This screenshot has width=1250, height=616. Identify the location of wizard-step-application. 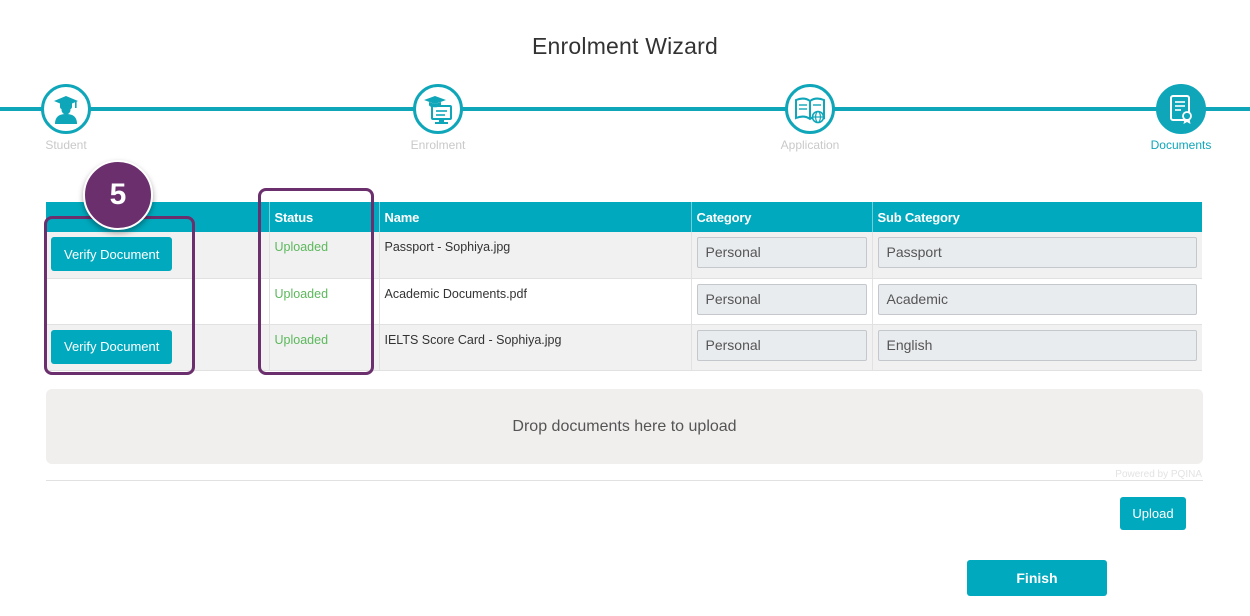
(810, 109).